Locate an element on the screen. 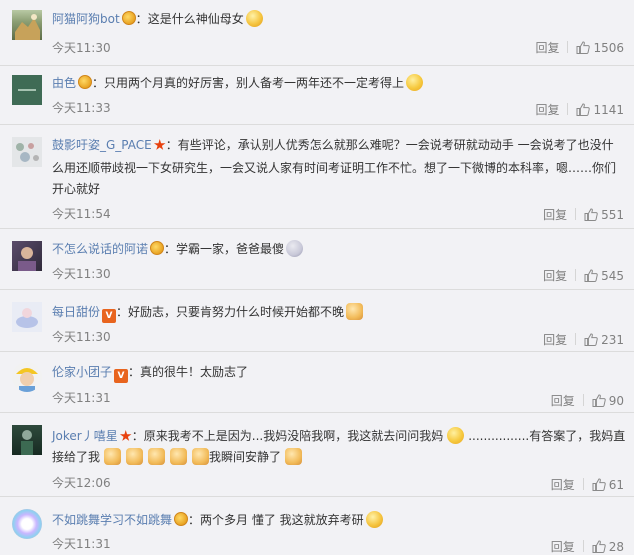  comment-item: 阿猫阿狗bot ：这是什么神仙母女 今天11:30 回复 1506 is located at coordinates (317, 33).